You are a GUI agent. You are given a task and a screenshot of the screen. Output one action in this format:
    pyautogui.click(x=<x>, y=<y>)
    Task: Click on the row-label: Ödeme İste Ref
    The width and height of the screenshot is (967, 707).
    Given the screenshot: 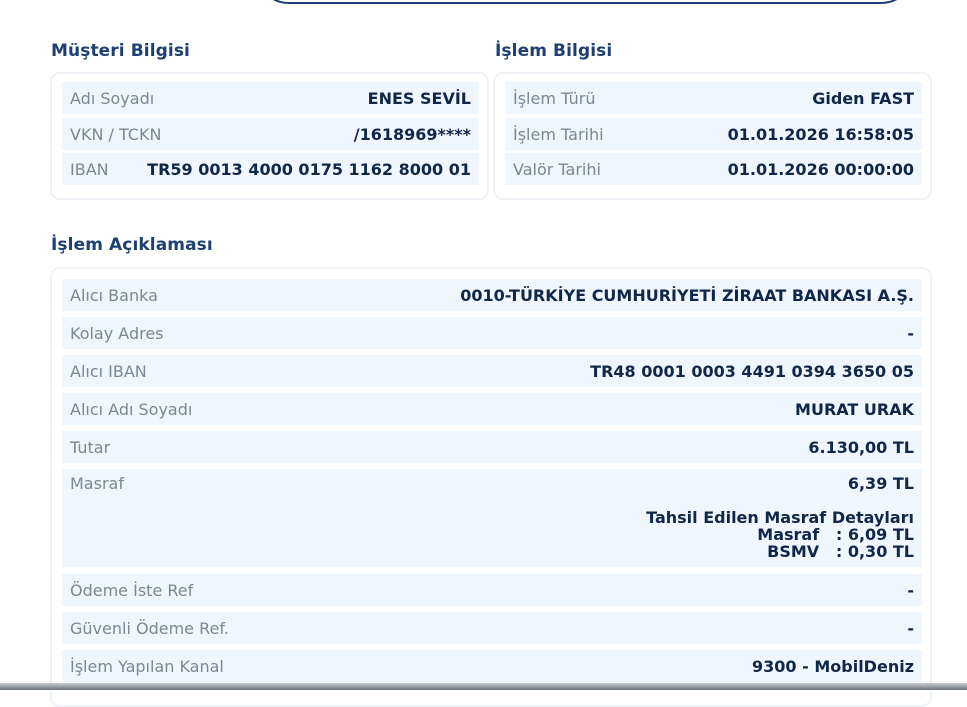 What is the action you would take?
    pyautogui.click(x=132, y=590)
    